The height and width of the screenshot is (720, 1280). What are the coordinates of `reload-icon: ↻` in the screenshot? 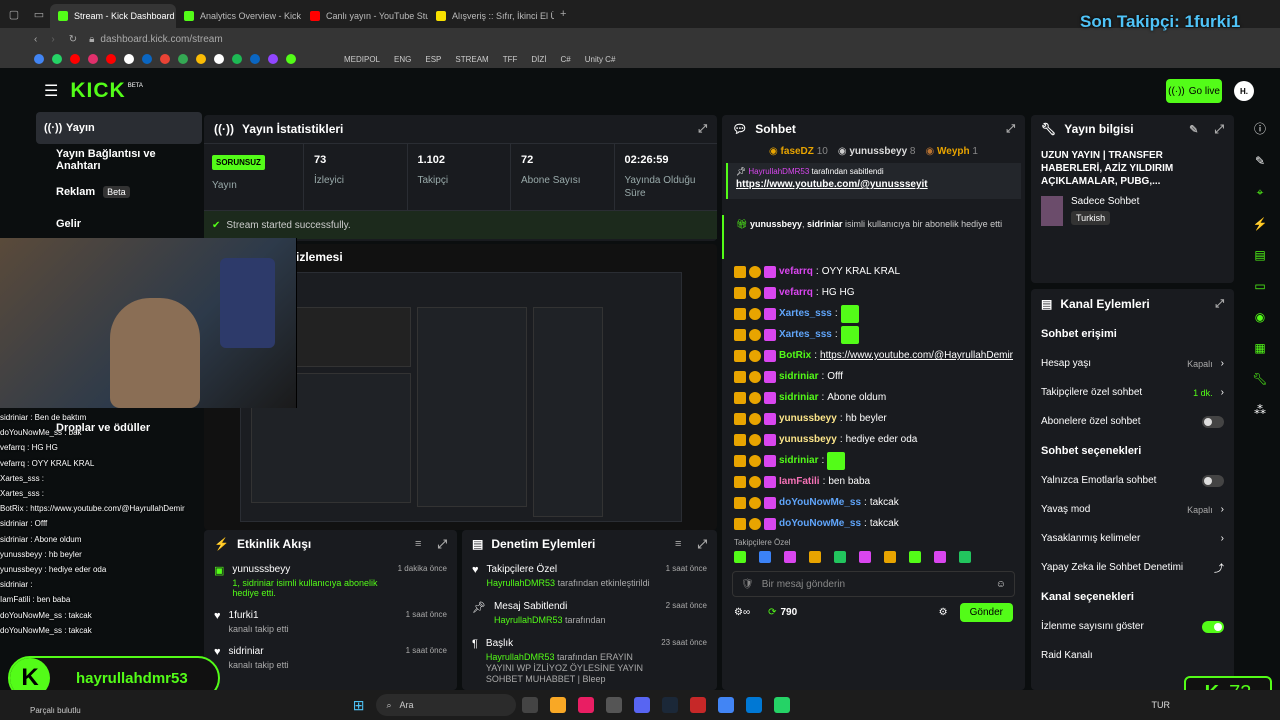 It's located at (73, 39).